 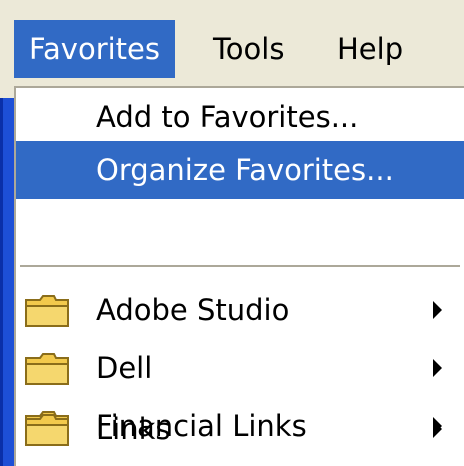 What do you see at coordinates (240, 368) in the screenshot?
I see `folder-item-dell: Dell` at bounding box center [240, 368].